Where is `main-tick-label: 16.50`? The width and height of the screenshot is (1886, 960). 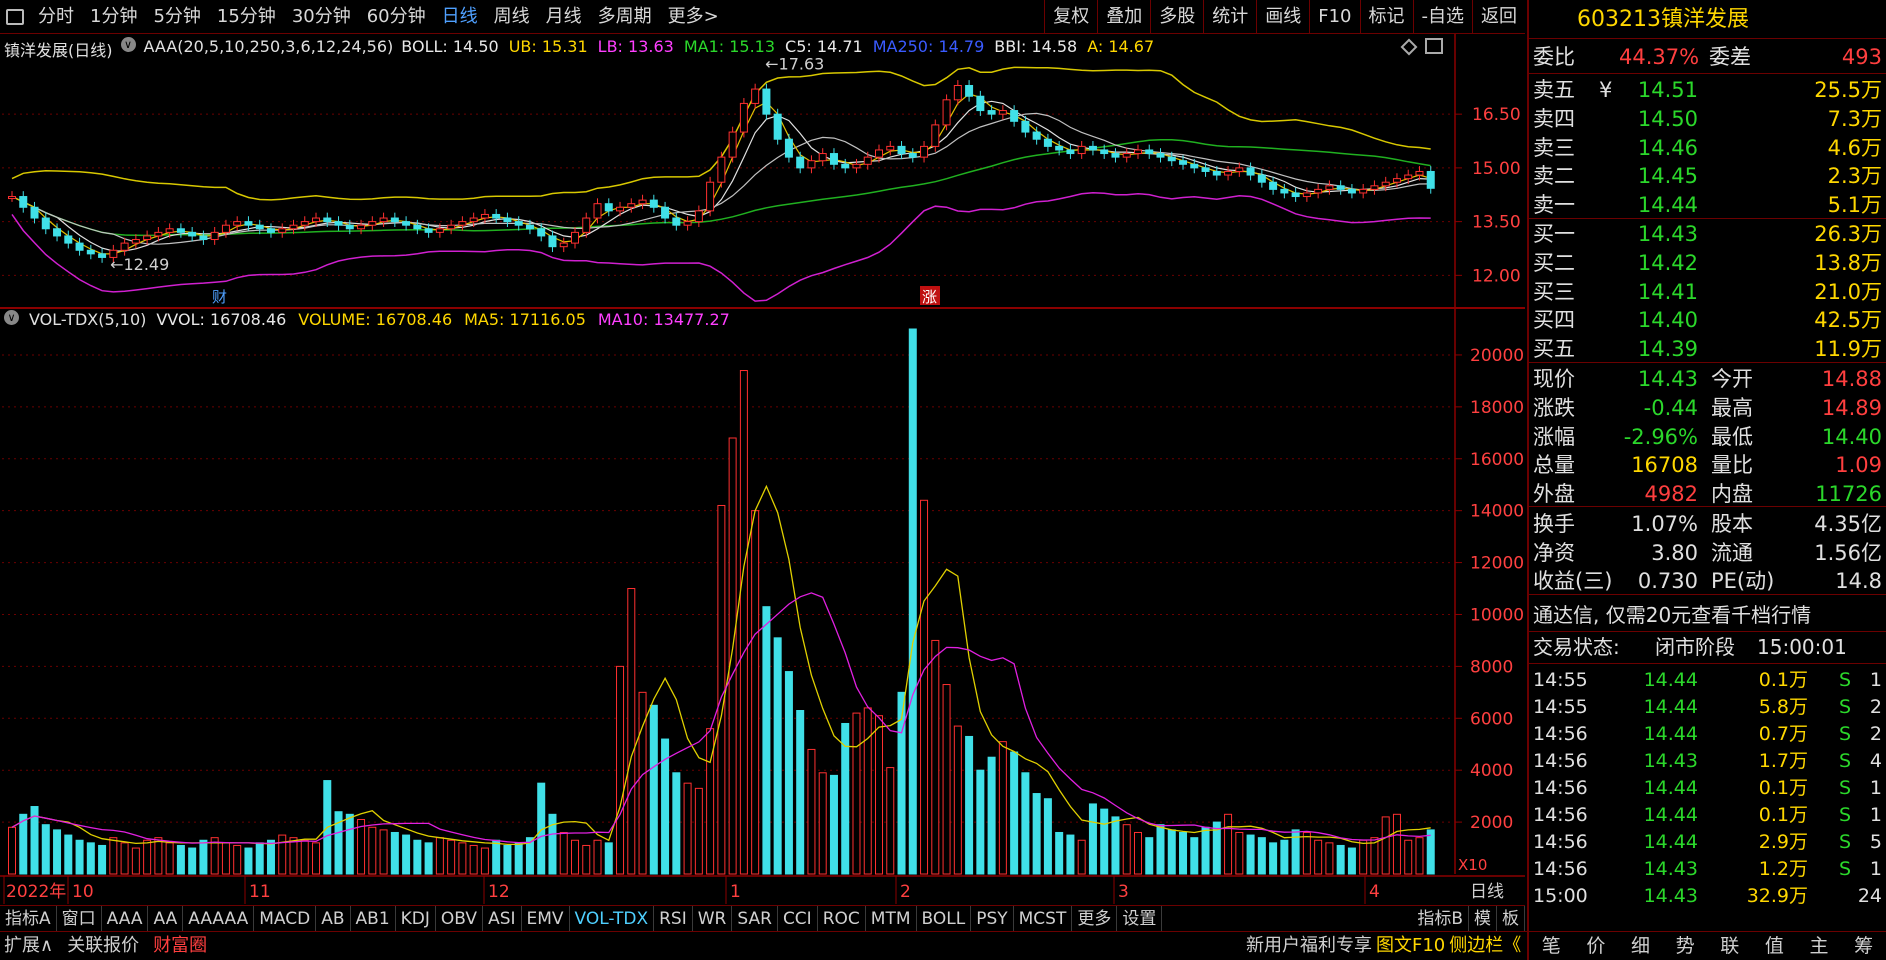 main-tick-label: 16.50 is located at coordinates (1496, 115).